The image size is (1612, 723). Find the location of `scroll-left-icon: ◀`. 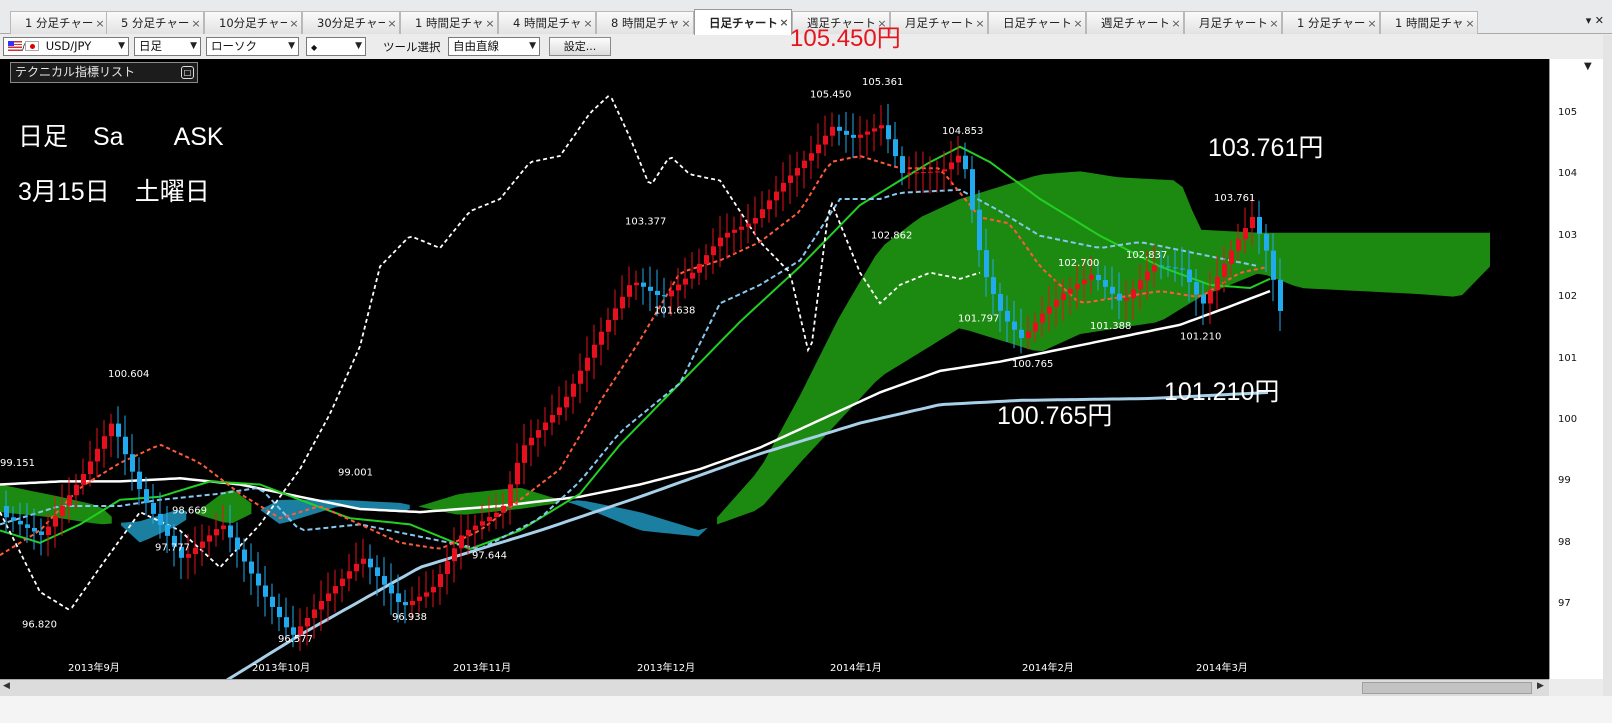

scroll-left-icon: ◀ is located at coordinates (6, 686).